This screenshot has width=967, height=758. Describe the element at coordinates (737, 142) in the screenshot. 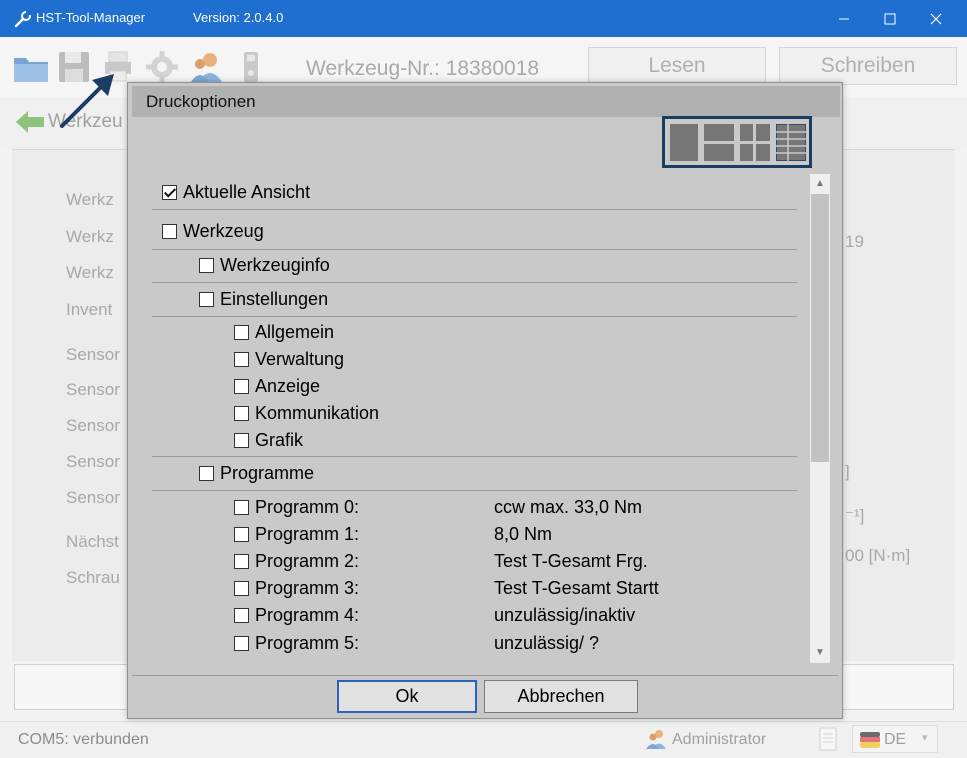

I see `layout-selector` at that location.